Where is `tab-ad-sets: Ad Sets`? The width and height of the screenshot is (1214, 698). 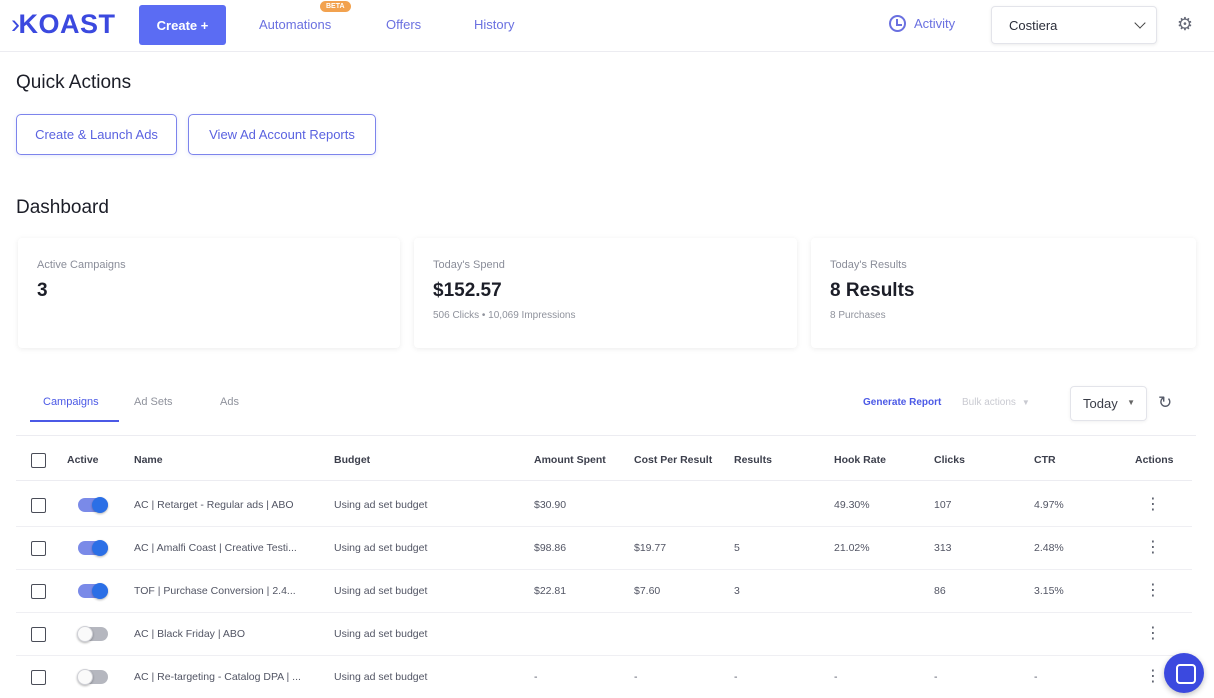 tab-ad-sets: Ad Sets is located at coordinates (153, 402).